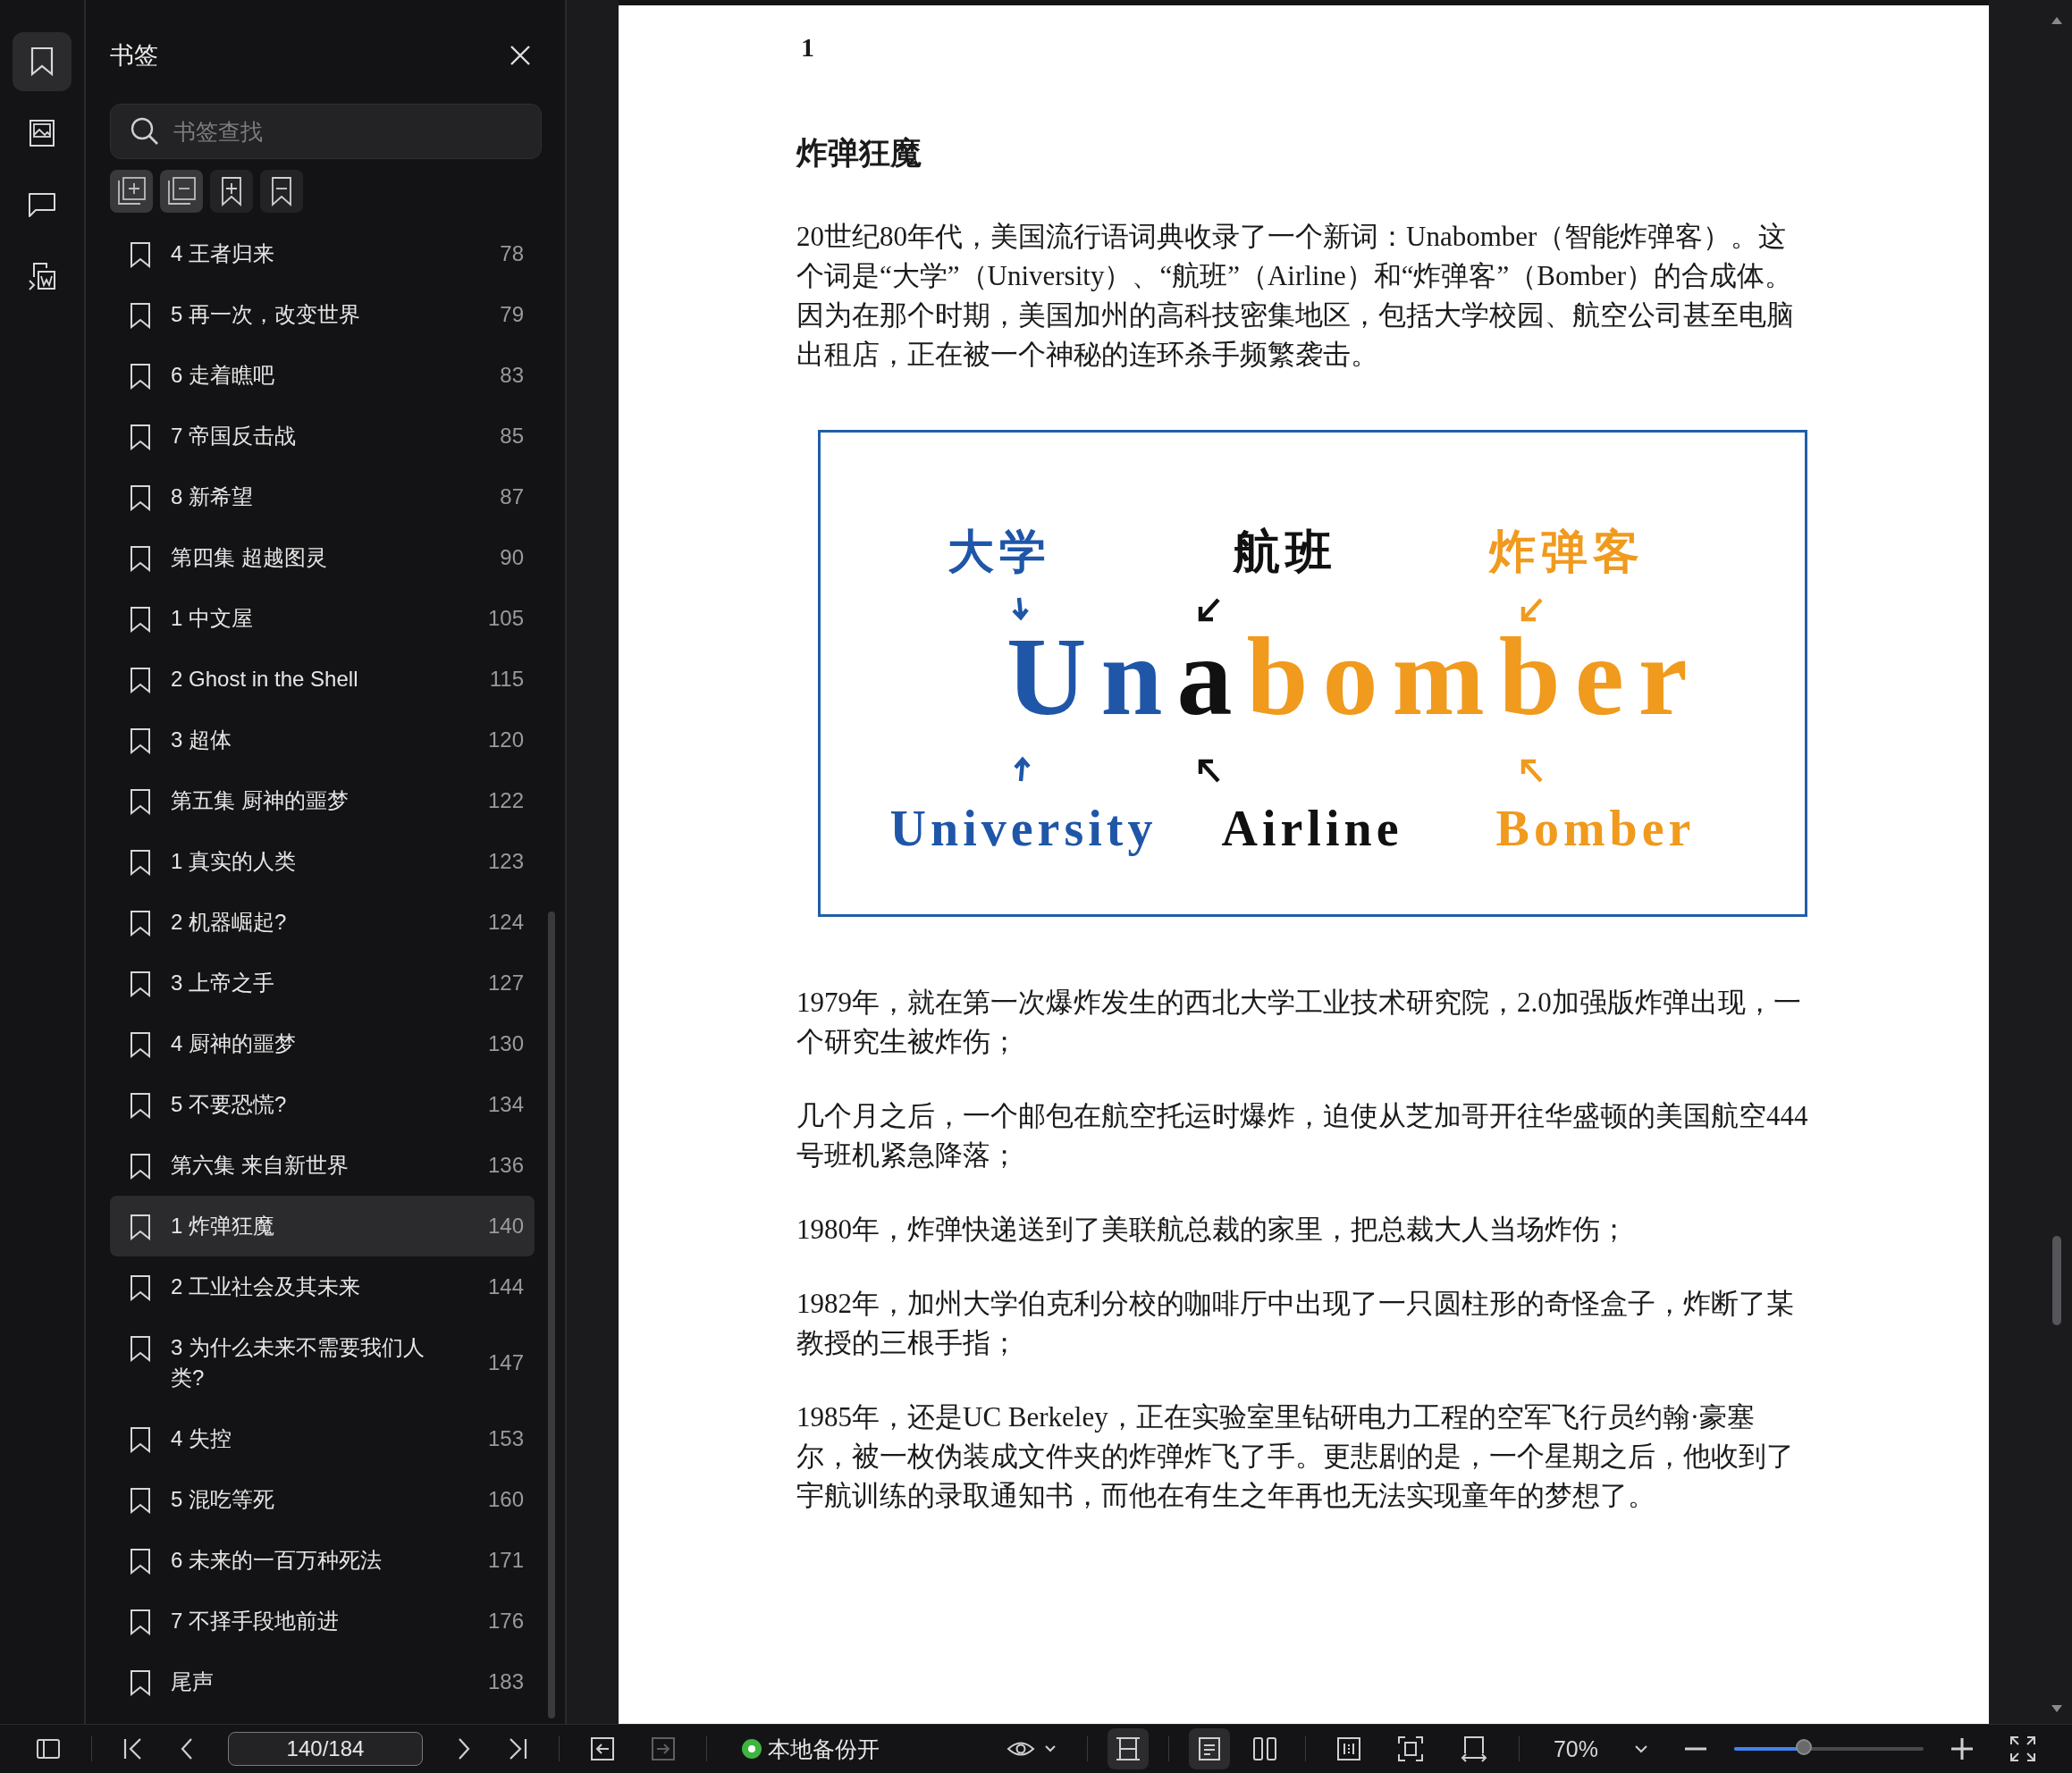  What do you see at coordinates (505, 1286) in the screenshot?
I see `page-number: 144` at bounding box center [505, 1286].